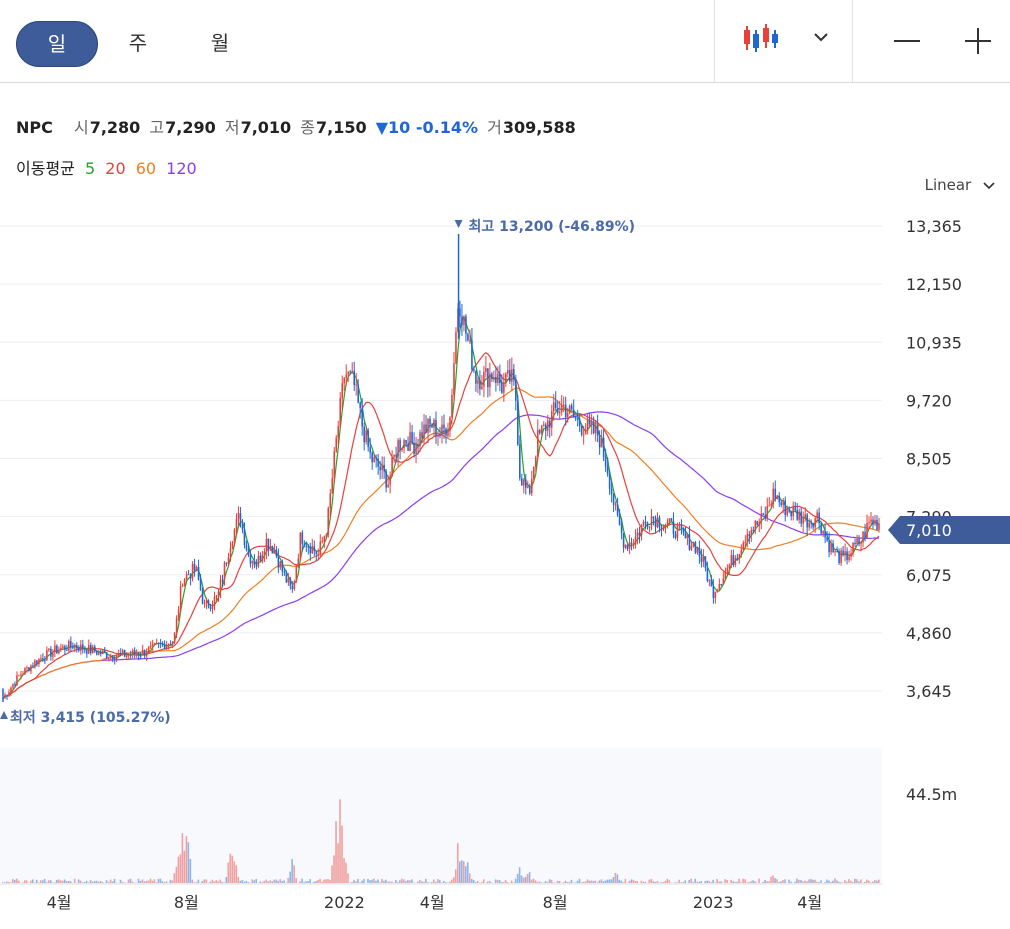 The width and height of the screenshot is (1010, 929). I want to click on scale-label: Linear, so click(948, 185).